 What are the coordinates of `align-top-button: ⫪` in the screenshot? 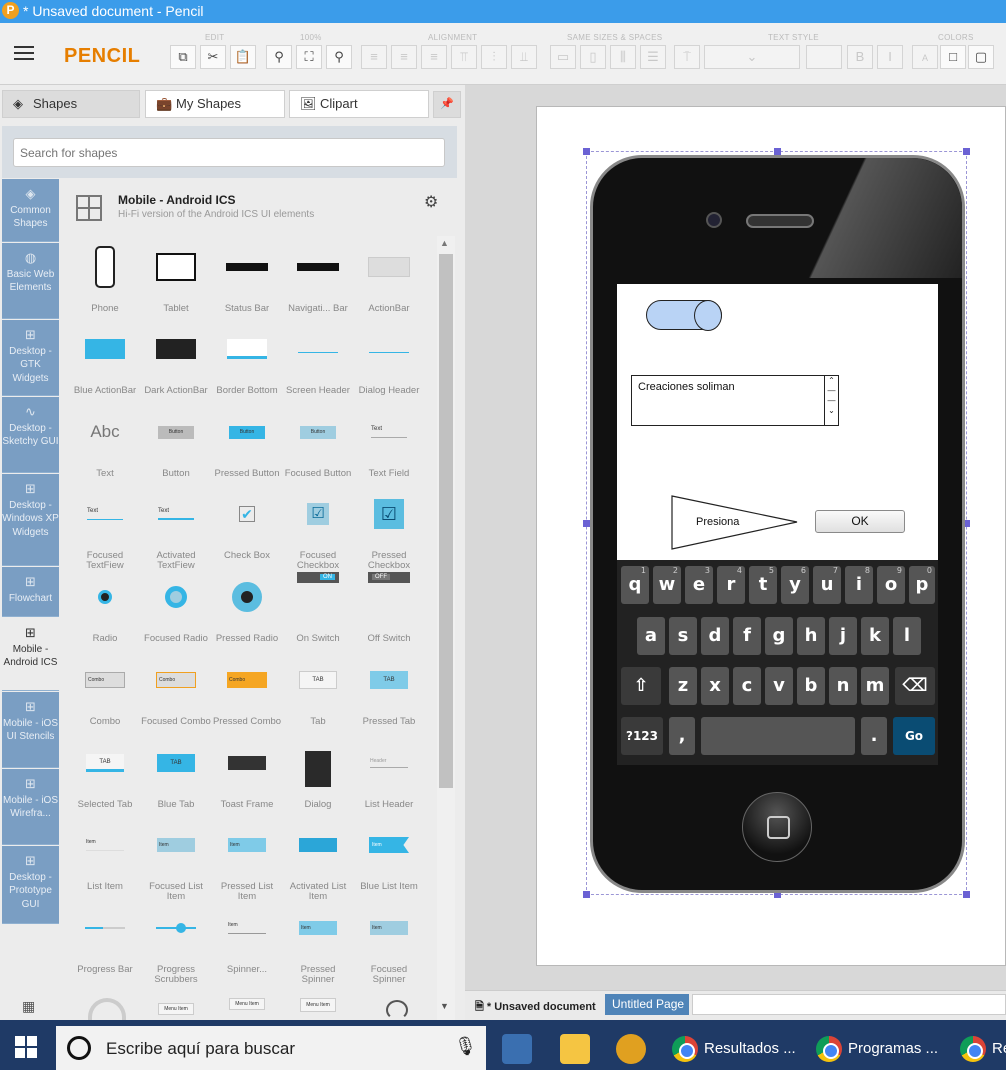 It's located at (464, 57).